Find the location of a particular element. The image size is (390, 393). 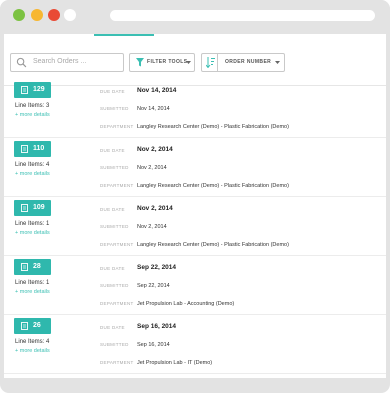

order-number-button: 28 is located at coordinates (32, 267).